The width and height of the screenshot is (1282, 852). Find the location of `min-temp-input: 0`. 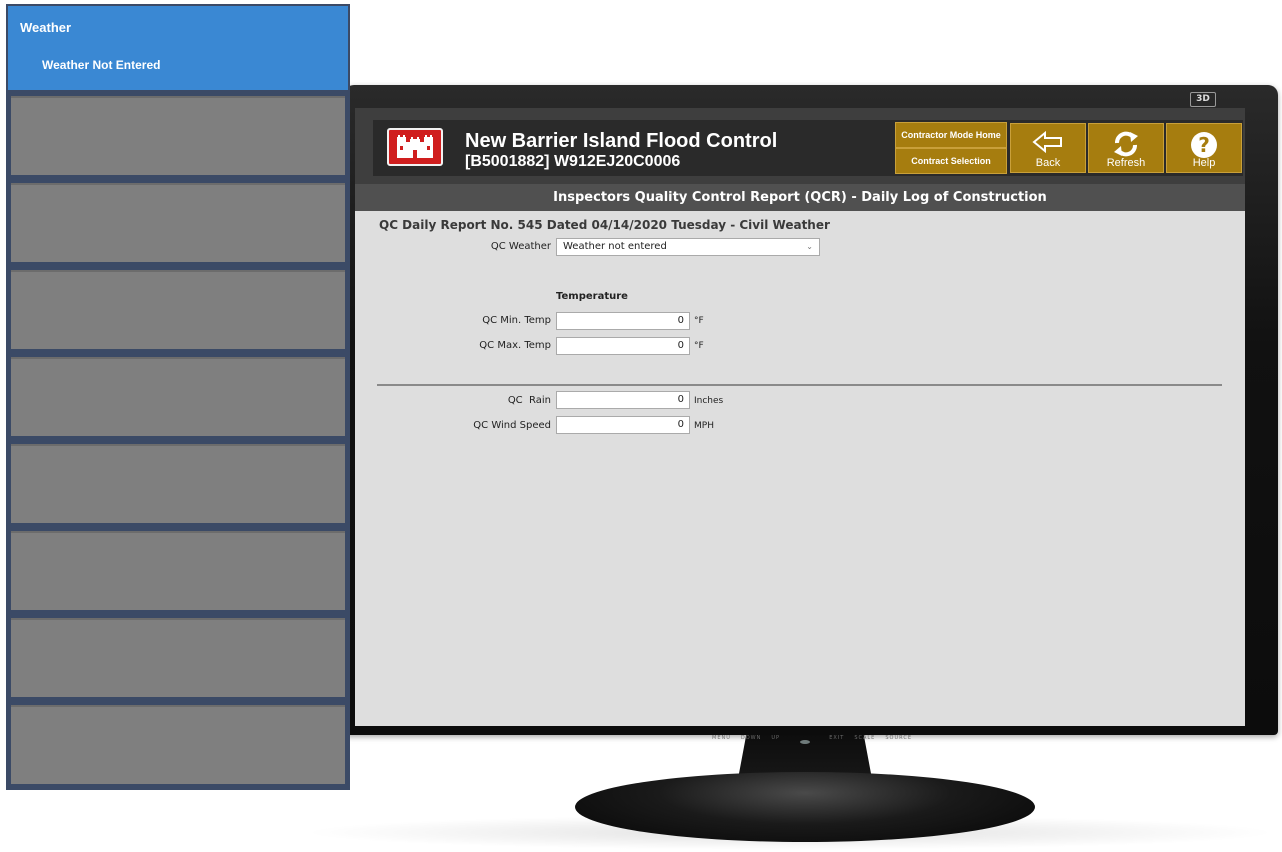

min-temp-input: 0 is located at coordinates (623, 321).